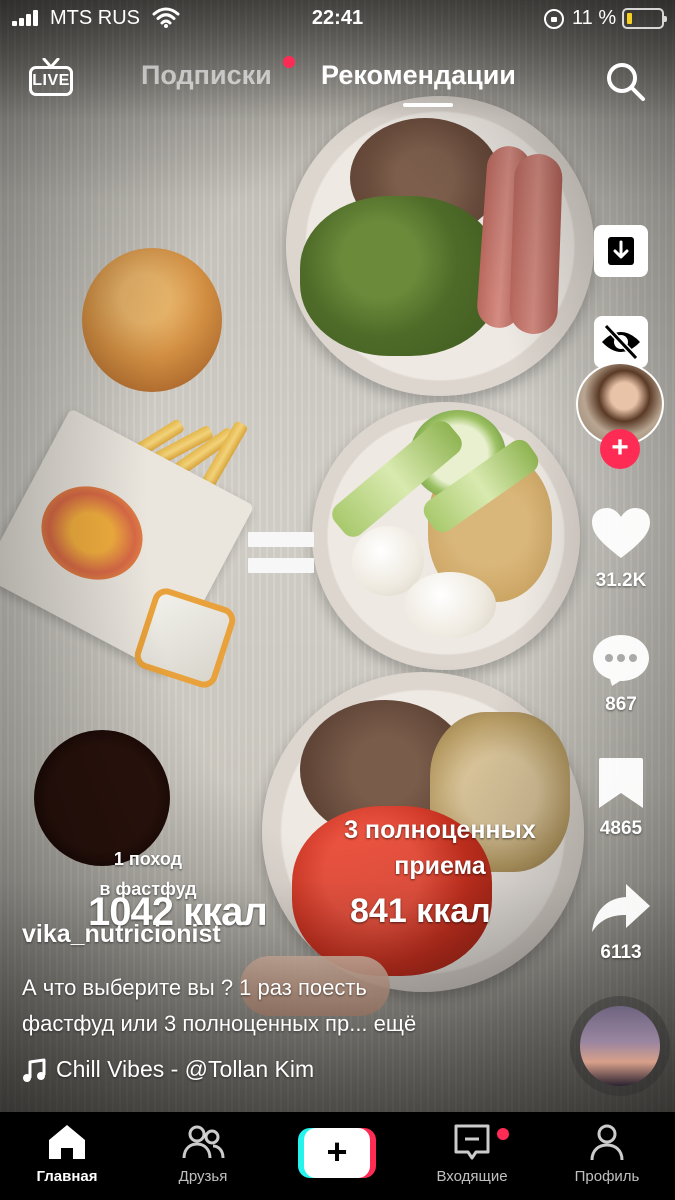 Image resolution: width=675 pixels, height=1200 pixels. What do you see at coordinates (621, 534) in the screenshot?
I see `heart-icon` at bounding box center [621, 534].